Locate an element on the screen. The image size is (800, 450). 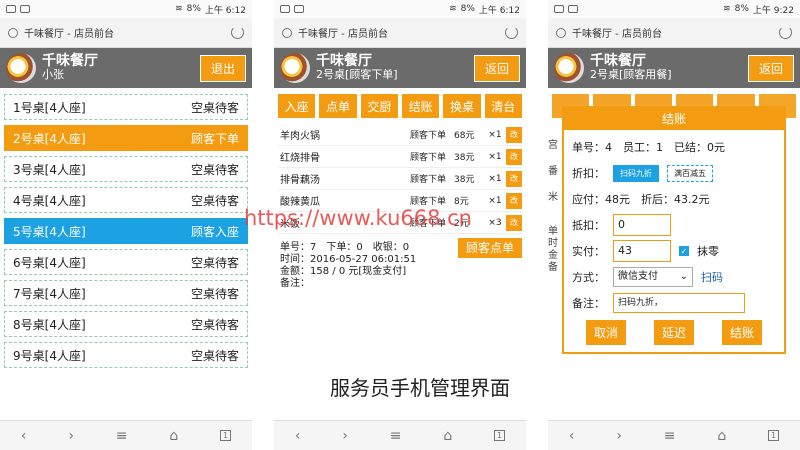
table-row: 2号桌[4人座] 顾客下单 is located at coordinates (126, 138).